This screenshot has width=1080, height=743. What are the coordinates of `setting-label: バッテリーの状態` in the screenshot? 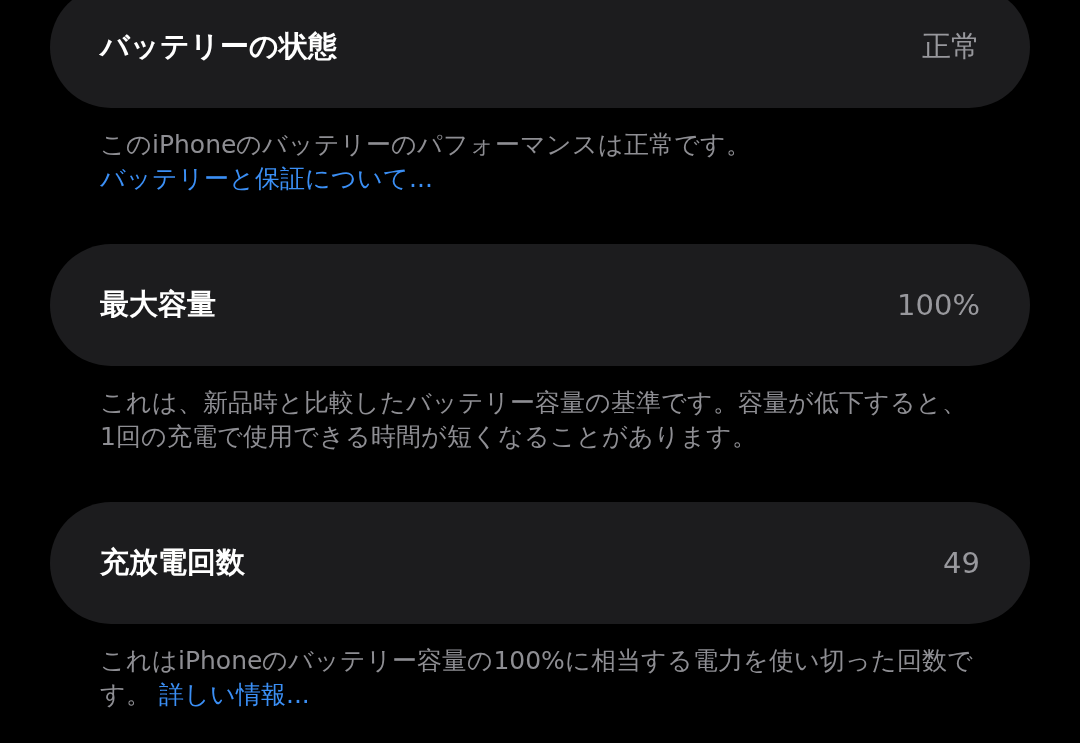 It's located at (218, 46).